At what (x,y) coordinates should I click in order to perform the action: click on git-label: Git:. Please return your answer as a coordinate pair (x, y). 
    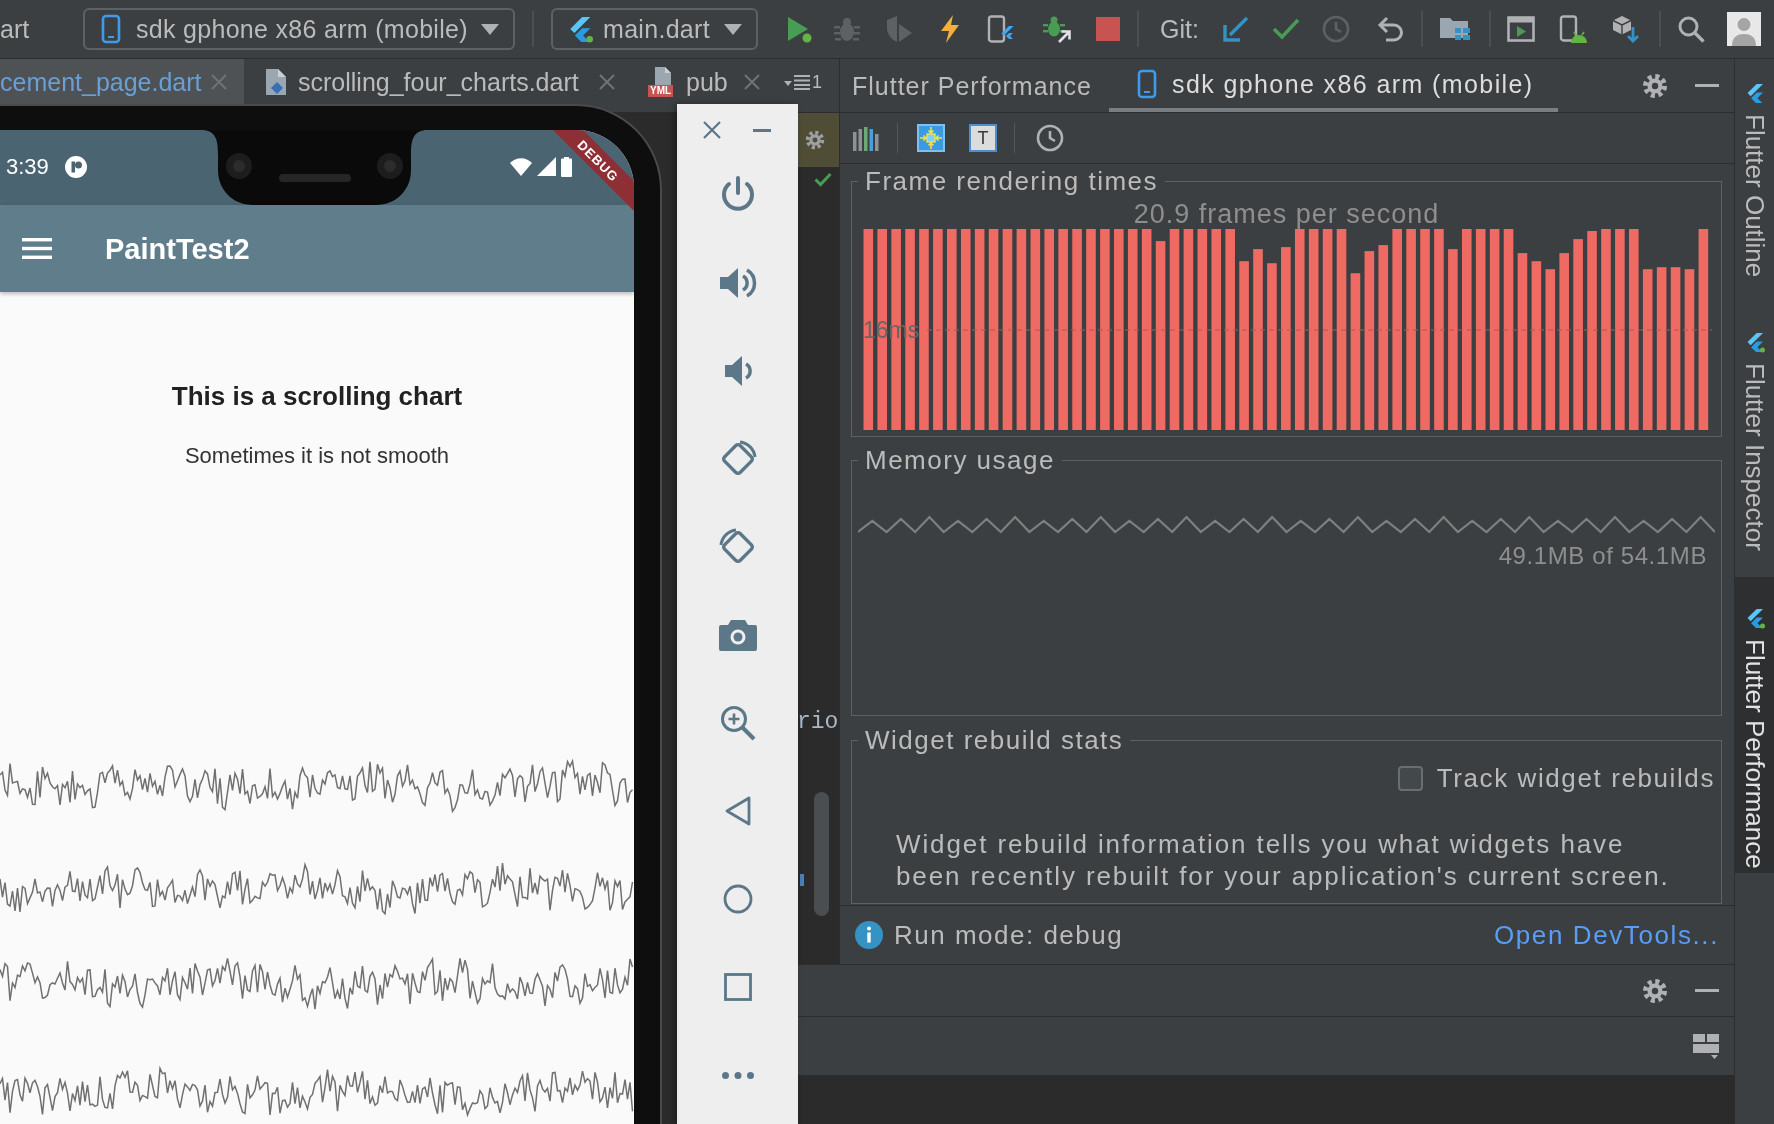
    Looking at the image, I should click on (1180, 29).